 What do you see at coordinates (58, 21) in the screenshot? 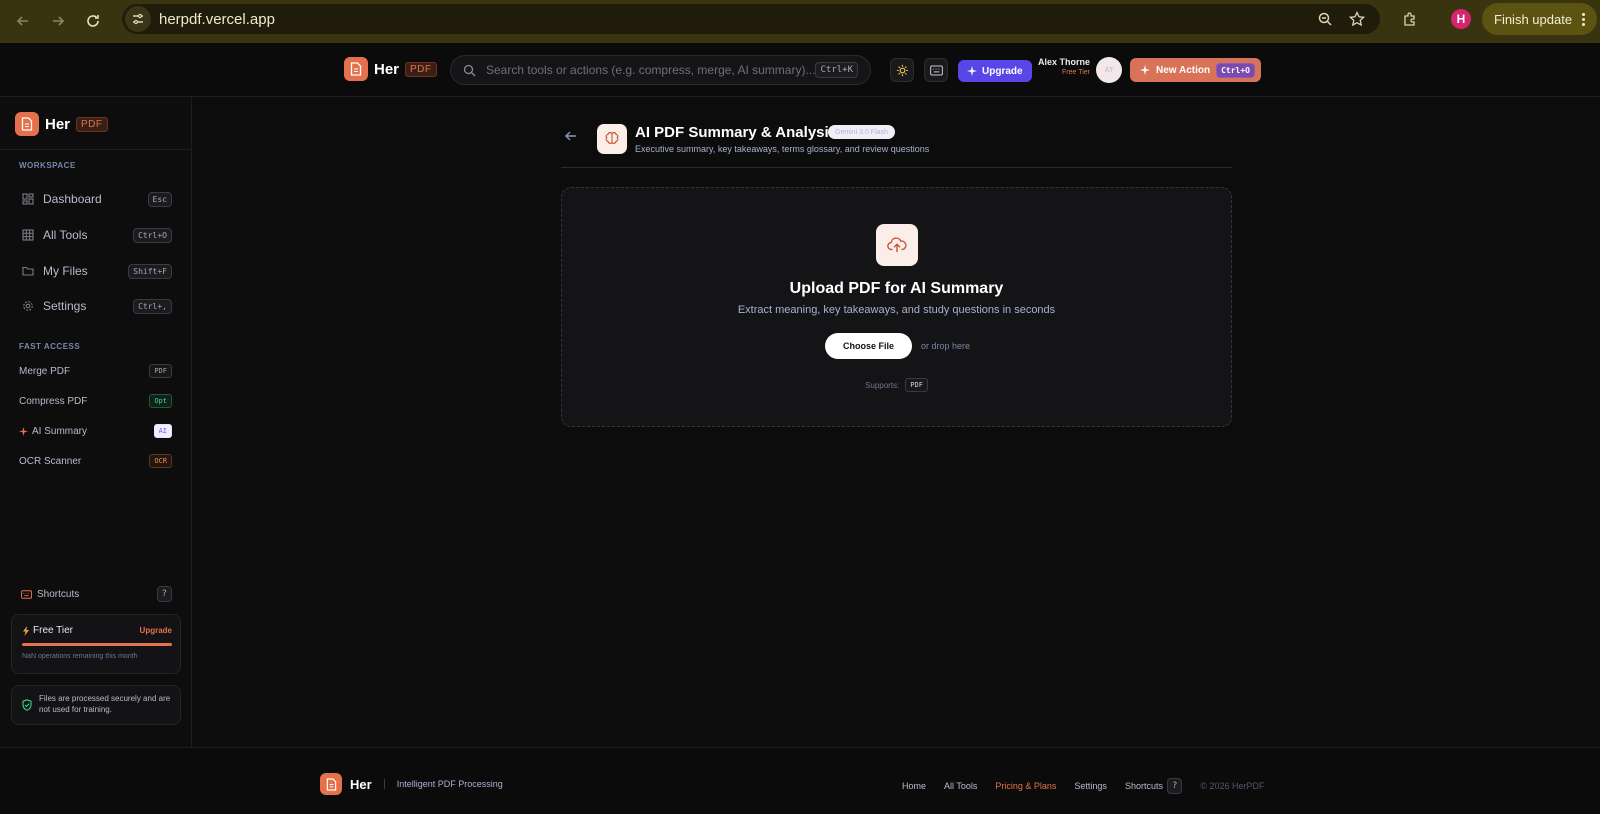
I see `forward-arrow-icon` at bounding box center [58, 21].